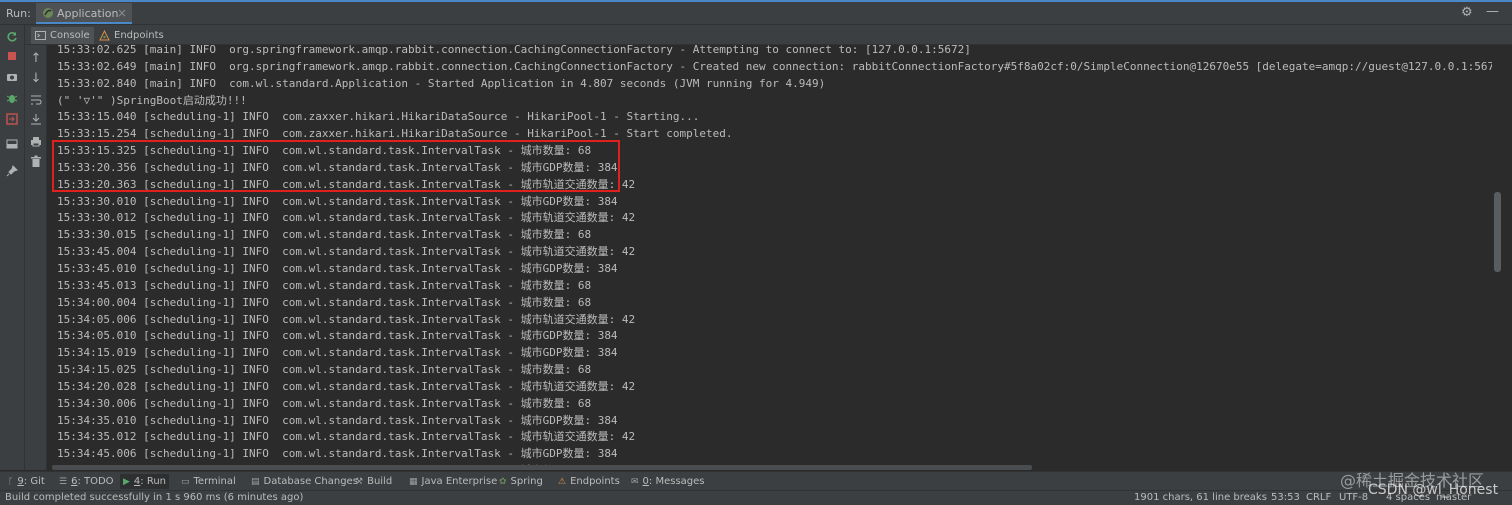 Image resolution: width=1512 pixels, height=505 pixels. Describe the element at coordinates (34, 481) in the screenshot. I see `tool-git-label: : Git` at that location.